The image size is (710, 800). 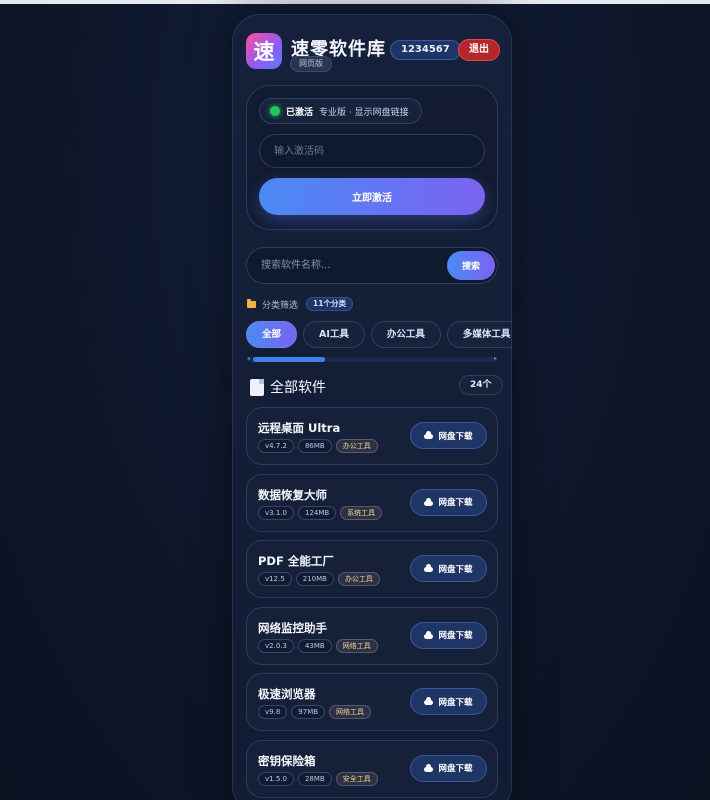 I want to click on software-name: 数据恢复大师, so click(x=292, y=494).